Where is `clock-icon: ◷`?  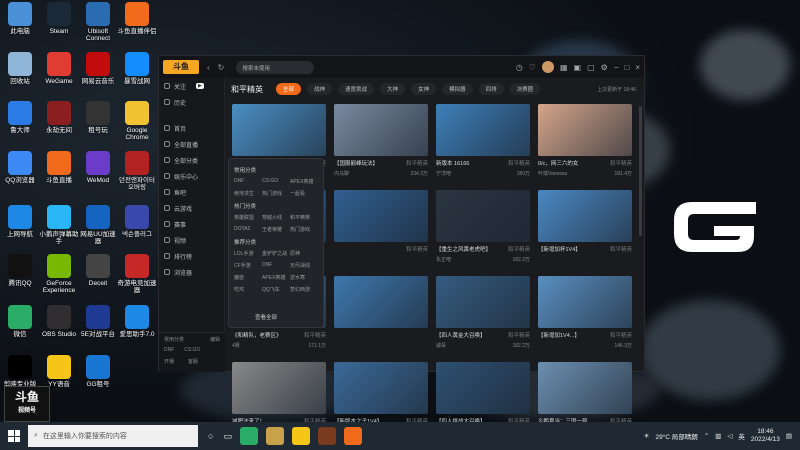 clock-icon: ◷ is located at coordinates (519, 67).